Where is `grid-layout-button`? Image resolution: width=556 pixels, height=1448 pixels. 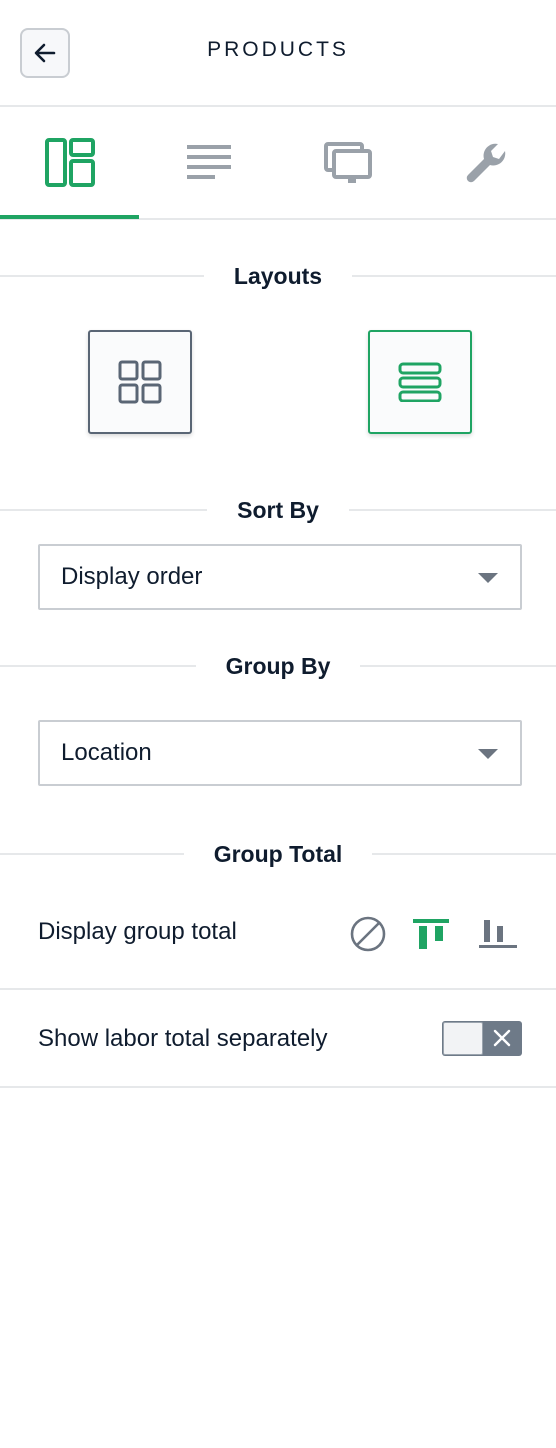 grid-layout-button is located at coordinates (140, 382).